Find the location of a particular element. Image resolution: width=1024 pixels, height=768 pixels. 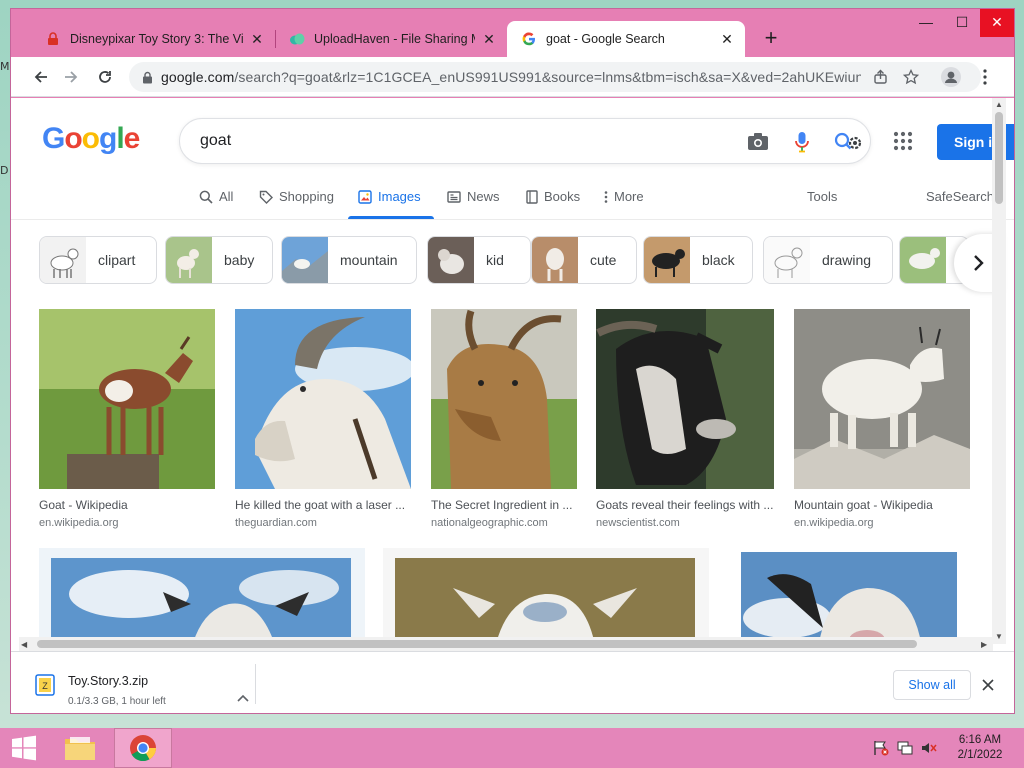

back-arrow-icon is located at coordinates (40, 77).